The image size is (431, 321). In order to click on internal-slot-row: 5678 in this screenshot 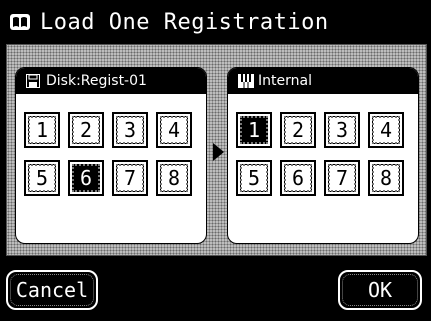, I will do `click(324, 178)`.